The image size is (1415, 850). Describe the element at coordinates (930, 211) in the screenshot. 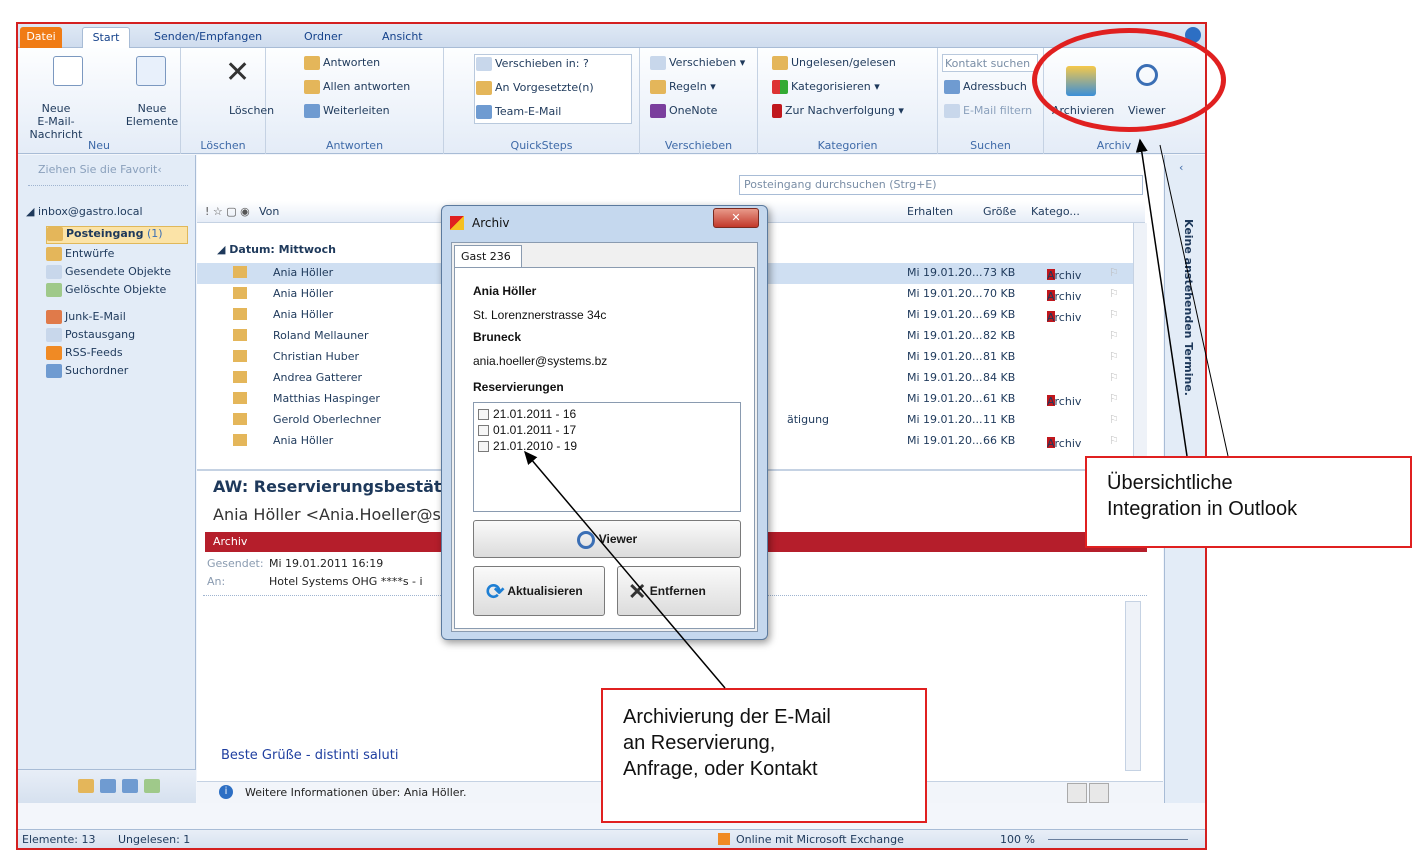

I see `column-received: Erhalten` at that location.